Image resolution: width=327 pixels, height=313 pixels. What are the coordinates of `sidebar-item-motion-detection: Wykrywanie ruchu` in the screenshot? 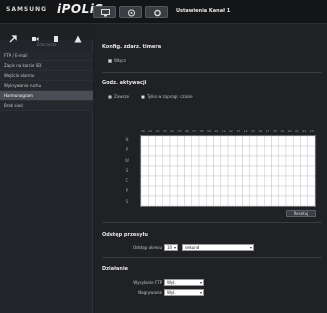 It's located at (46, 86).